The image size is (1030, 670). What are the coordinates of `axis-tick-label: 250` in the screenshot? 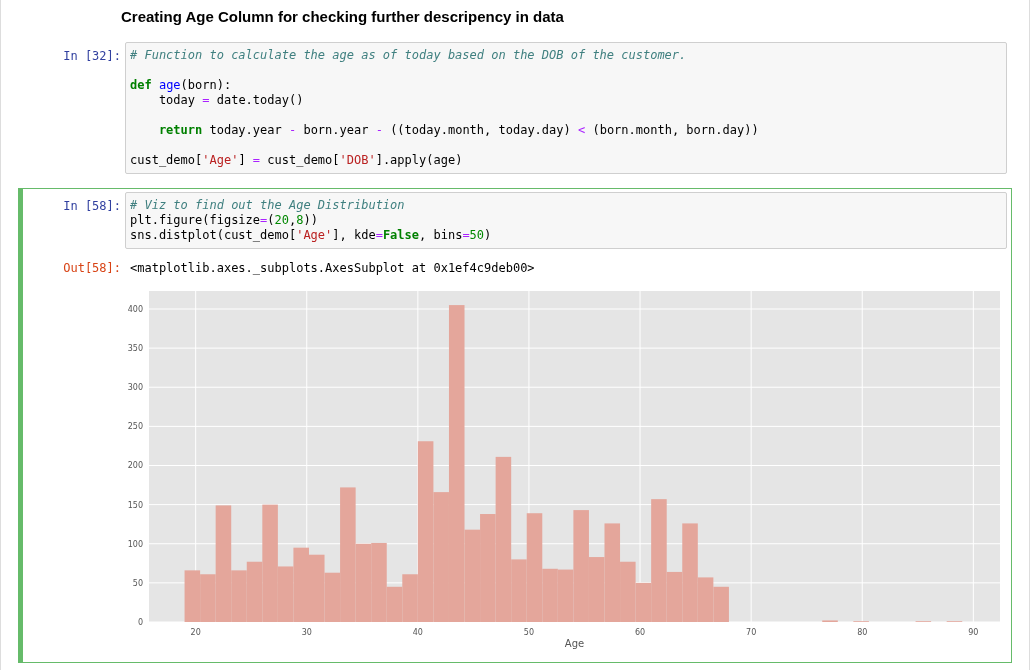 It's located at (135, 427).